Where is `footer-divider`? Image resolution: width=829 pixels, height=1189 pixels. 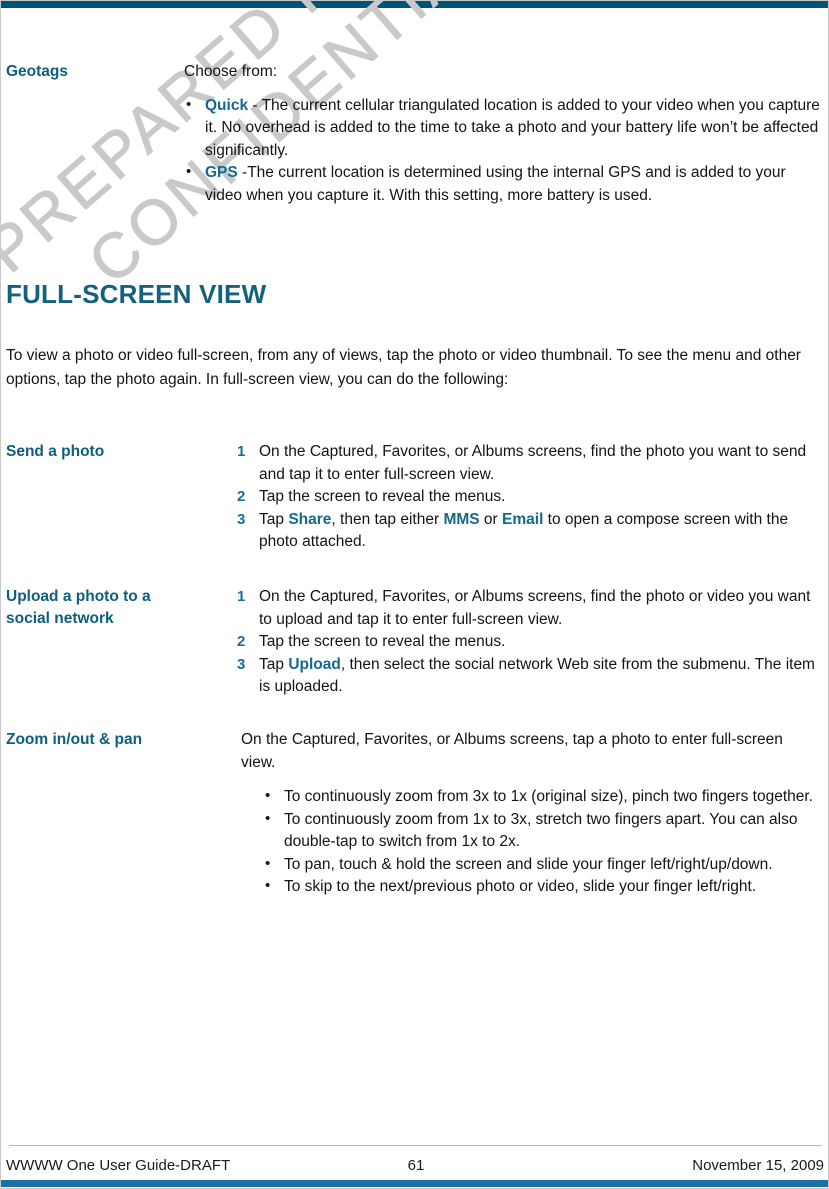
footer-divider is located at coordinates (415, 1145).